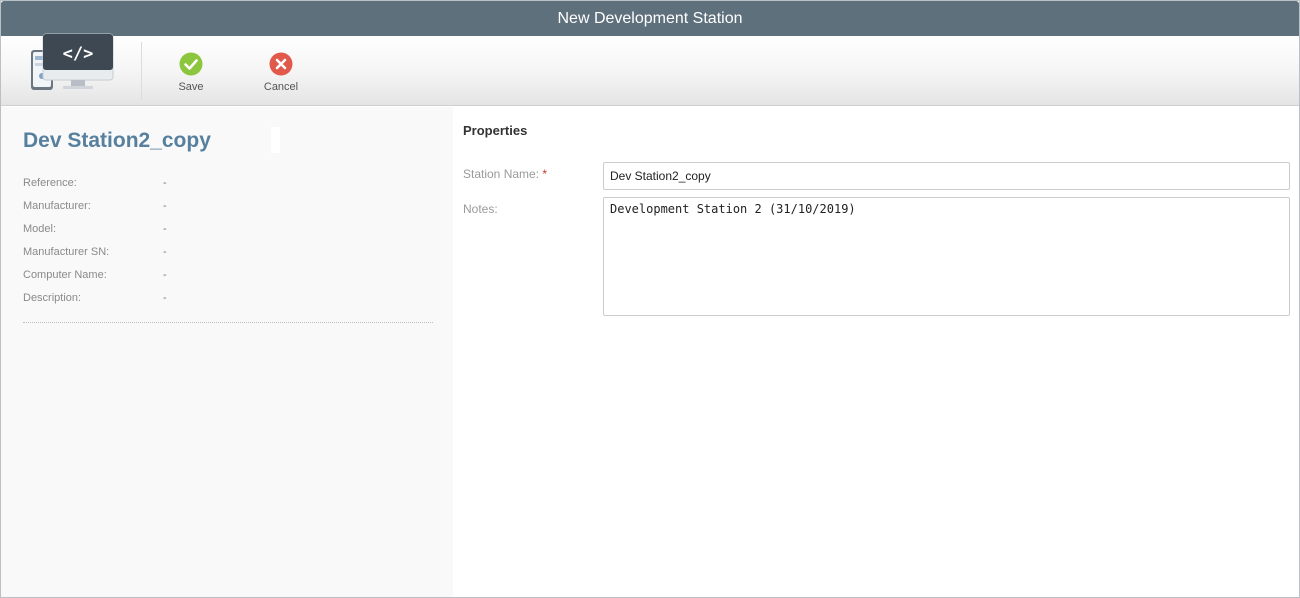 This screenshot has width=1300, height=598. What do you see at coordinates (228, 322) in the screenshot?
I see `info-divider` at bounding box center [228, 322].